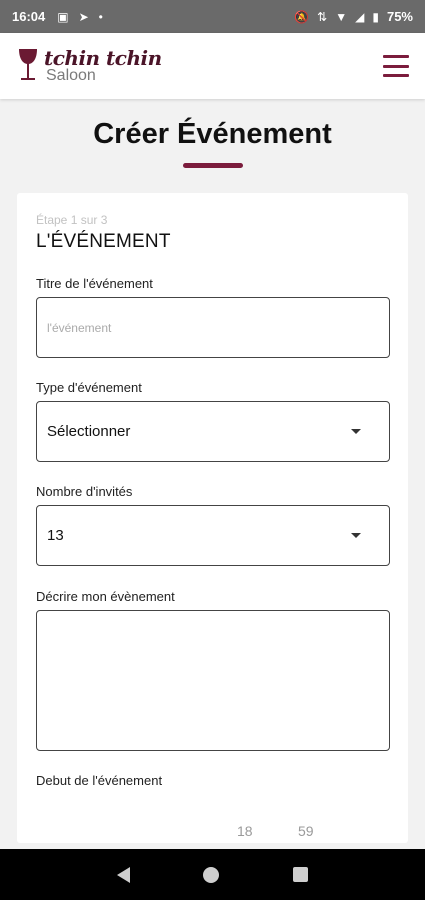 The height and width of the screenshot is (900, 425). What do you see at coordinates (105, 596) in the screenshot?
I see `description-label: Décrire mon évènement` at bounding box center [105, 596].